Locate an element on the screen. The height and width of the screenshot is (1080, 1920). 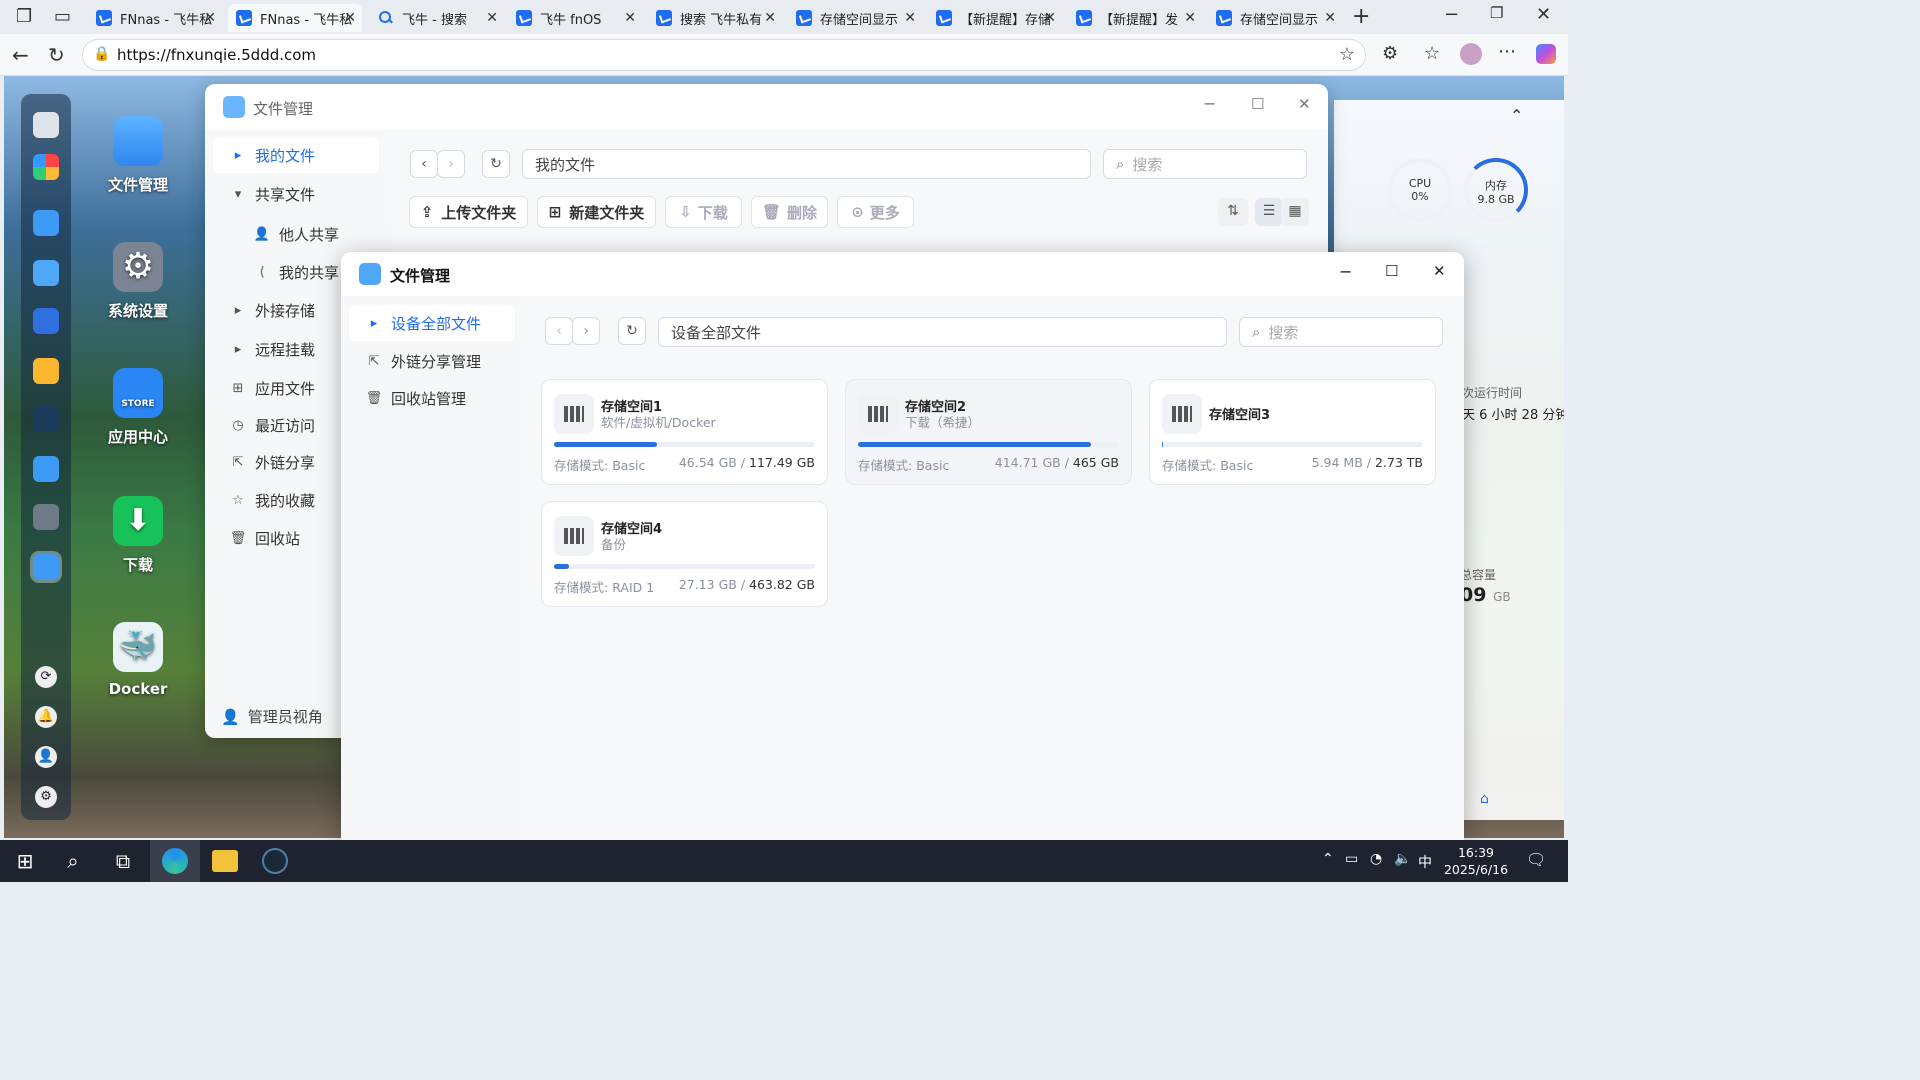
tray-expand-icon: ⌃ is located at coordinates (1328, 859).